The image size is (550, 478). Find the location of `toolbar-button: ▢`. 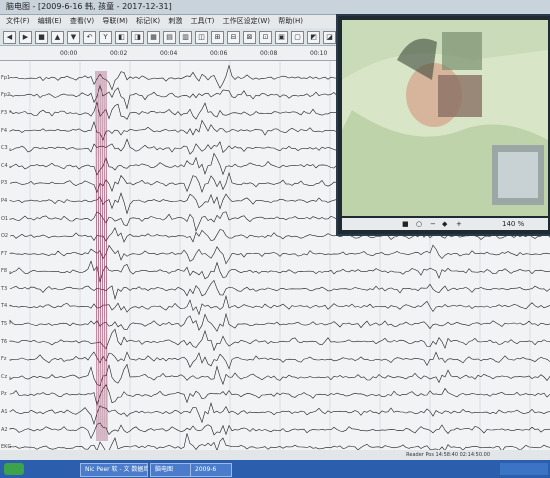

toolbar-button: ▢ is located at coordinates (297, 37).